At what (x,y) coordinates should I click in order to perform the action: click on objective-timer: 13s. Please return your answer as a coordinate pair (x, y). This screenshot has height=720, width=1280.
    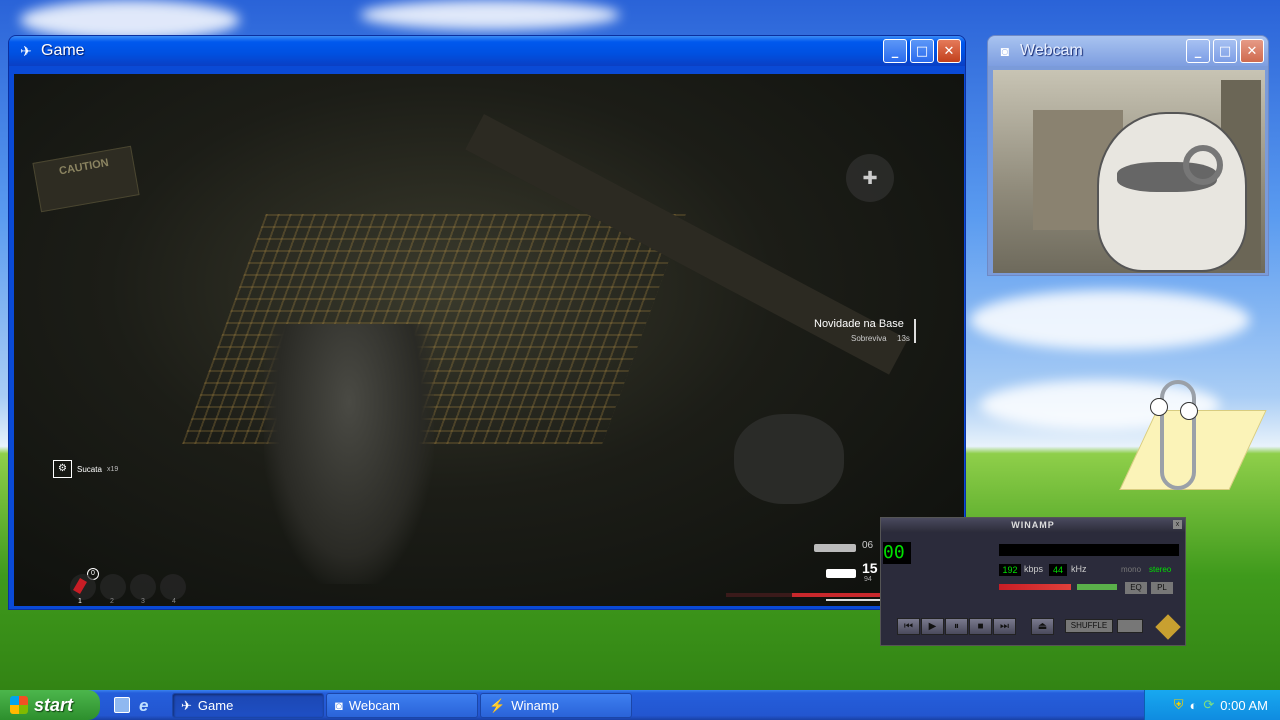
    Looking at the image, I should click on (903, 338).